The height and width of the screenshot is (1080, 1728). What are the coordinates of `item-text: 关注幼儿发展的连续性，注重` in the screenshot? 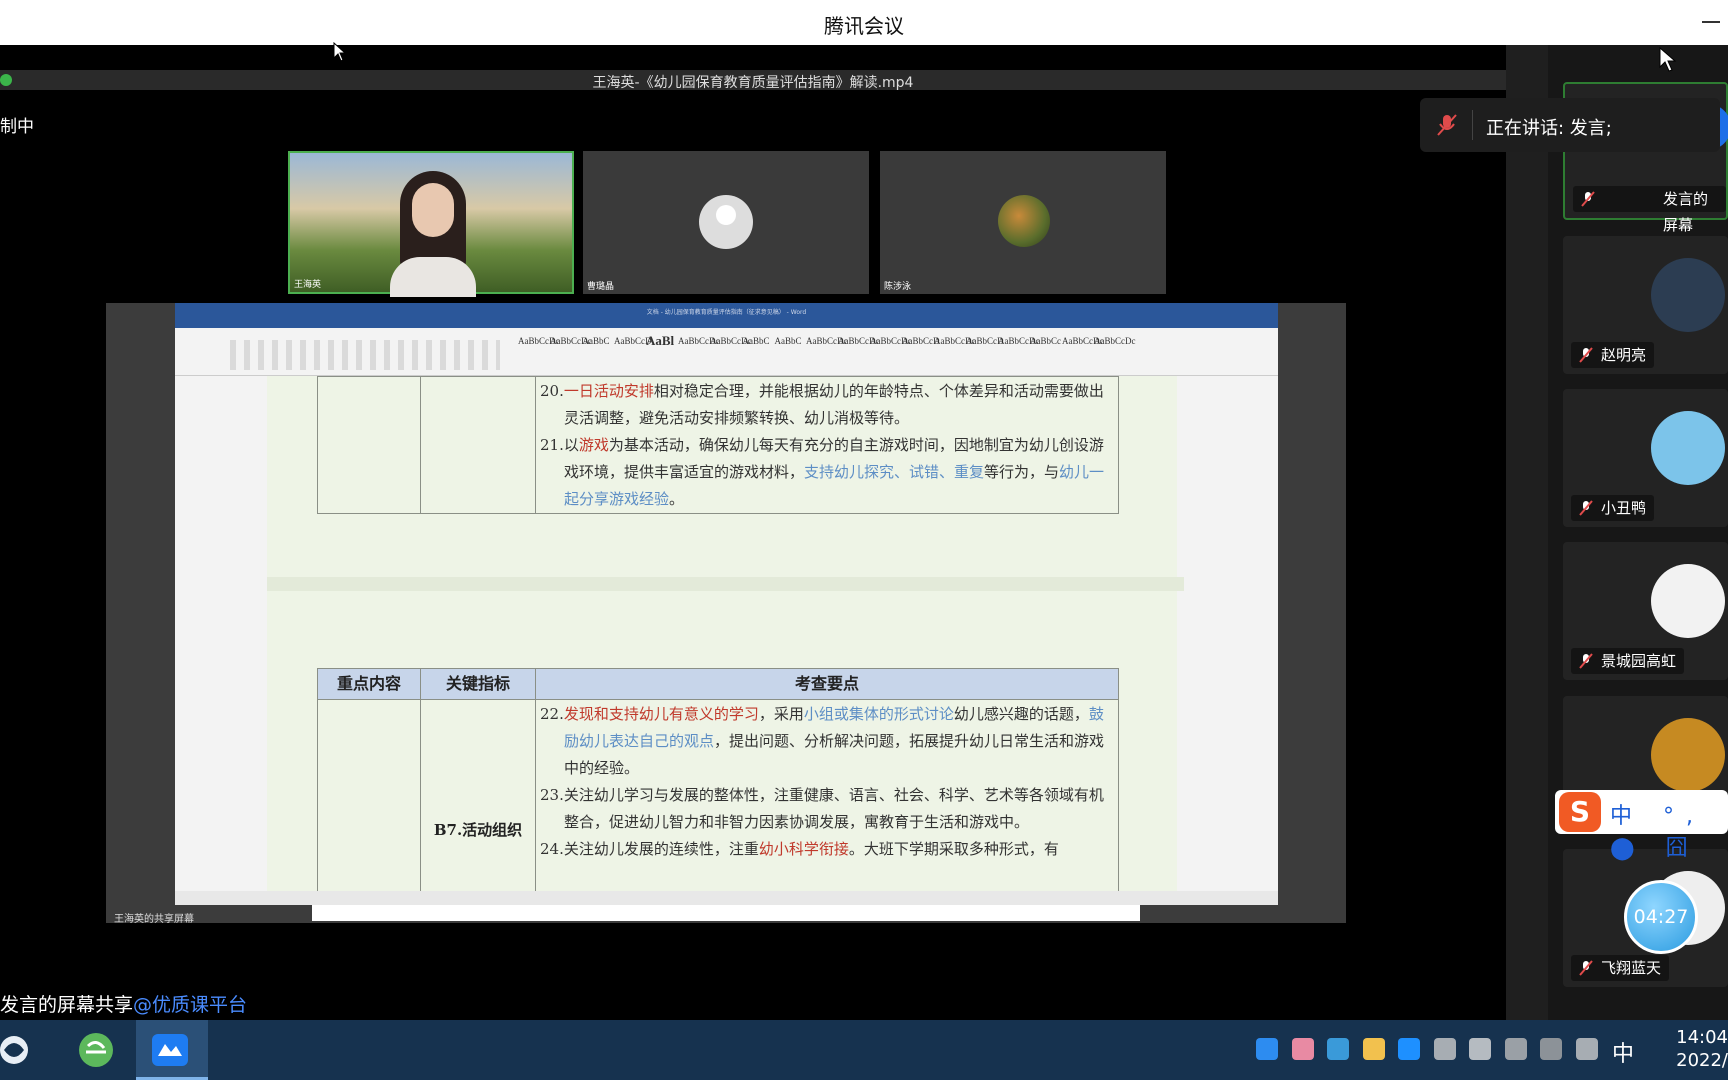 It's located at (661, 849).